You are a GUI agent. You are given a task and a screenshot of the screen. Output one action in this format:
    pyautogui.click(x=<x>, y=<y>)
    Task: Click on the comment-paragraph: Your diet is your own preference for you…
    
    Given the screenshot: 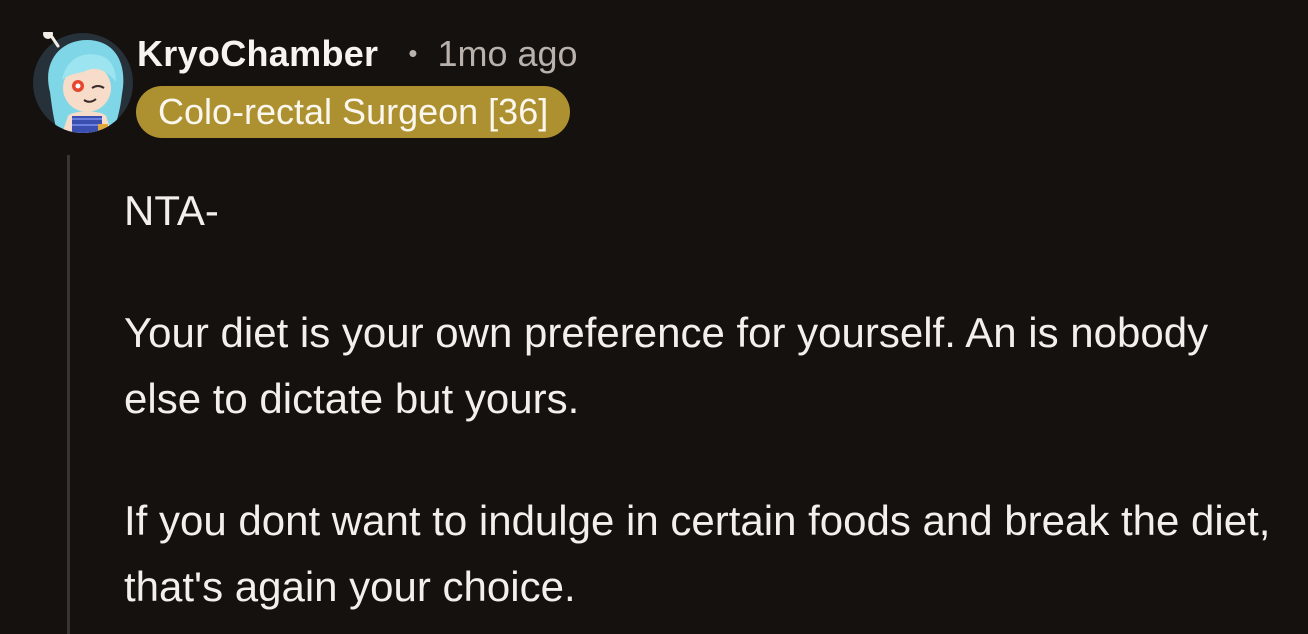 What is the action you would take?
    pyautogui.click(x=666, y=365)
    